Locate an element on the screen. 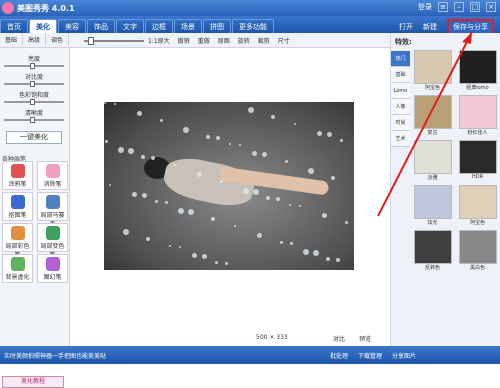  pen-tool: 局部变色笔 is located at coordinates (52, 241).